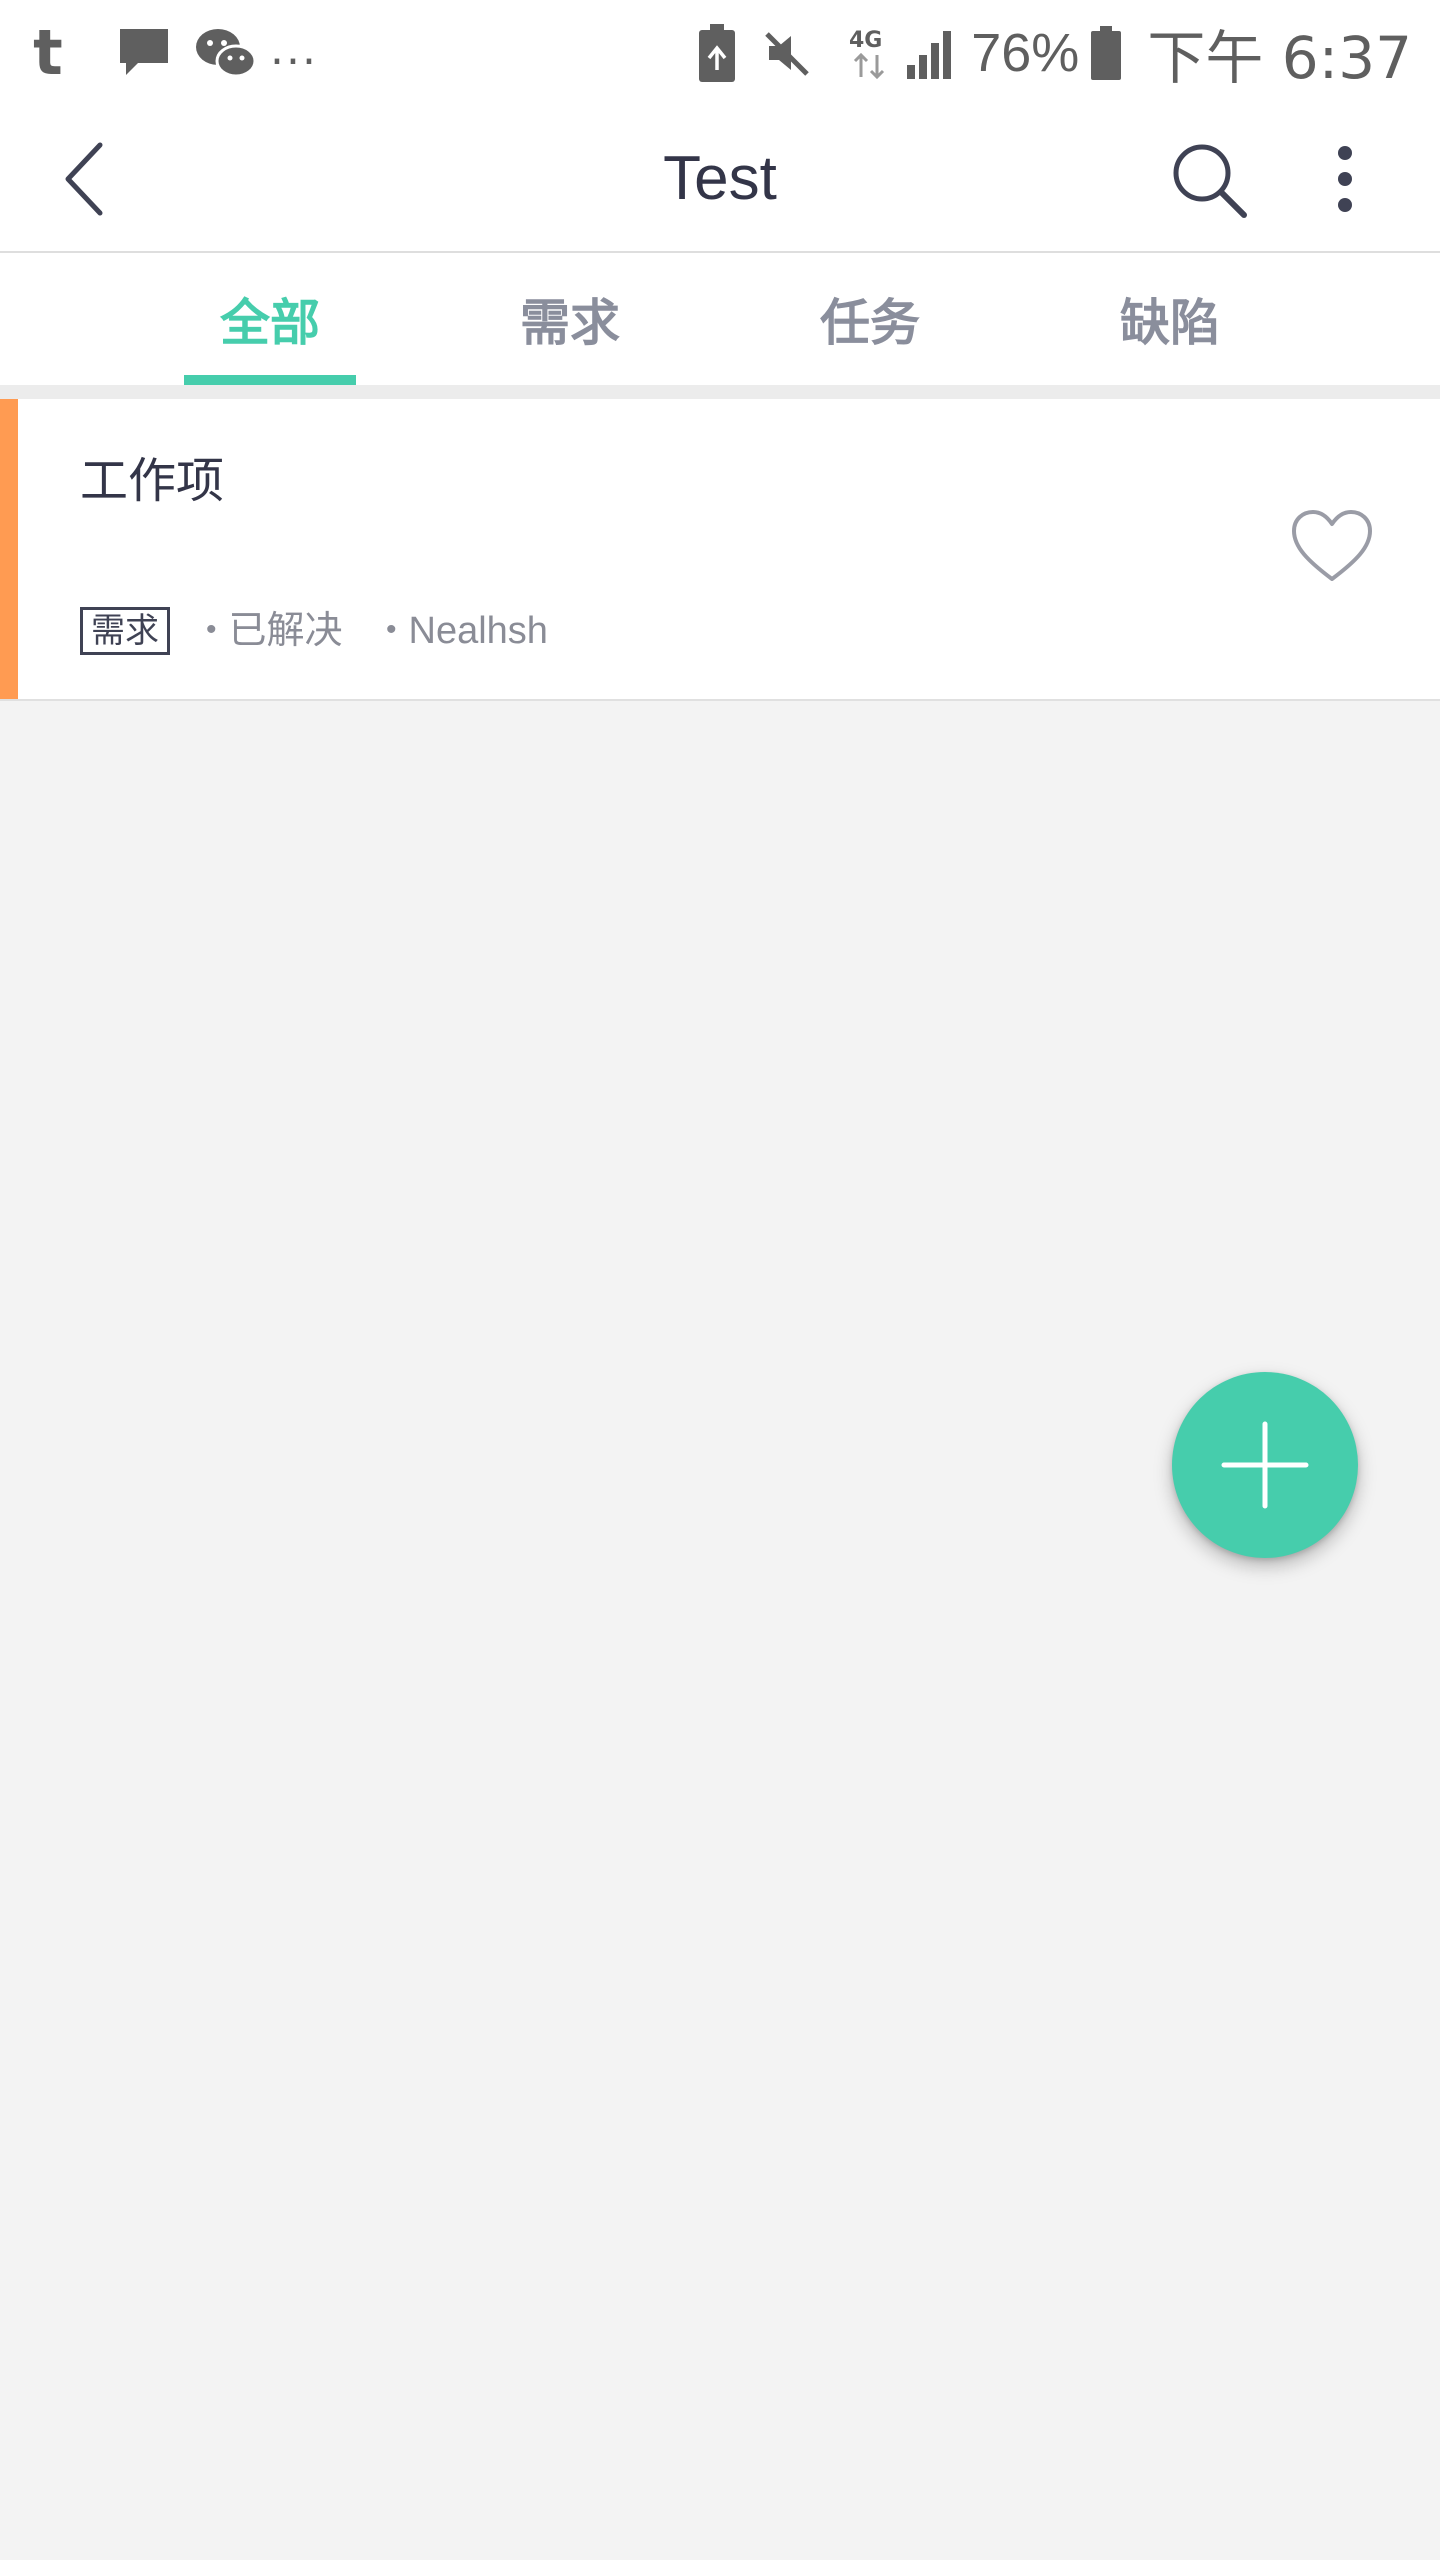  What do you see at coordinates (1025, 53) in the screenshot?
I see `battery-percent: 76%` at bounding box center [1025, 53].